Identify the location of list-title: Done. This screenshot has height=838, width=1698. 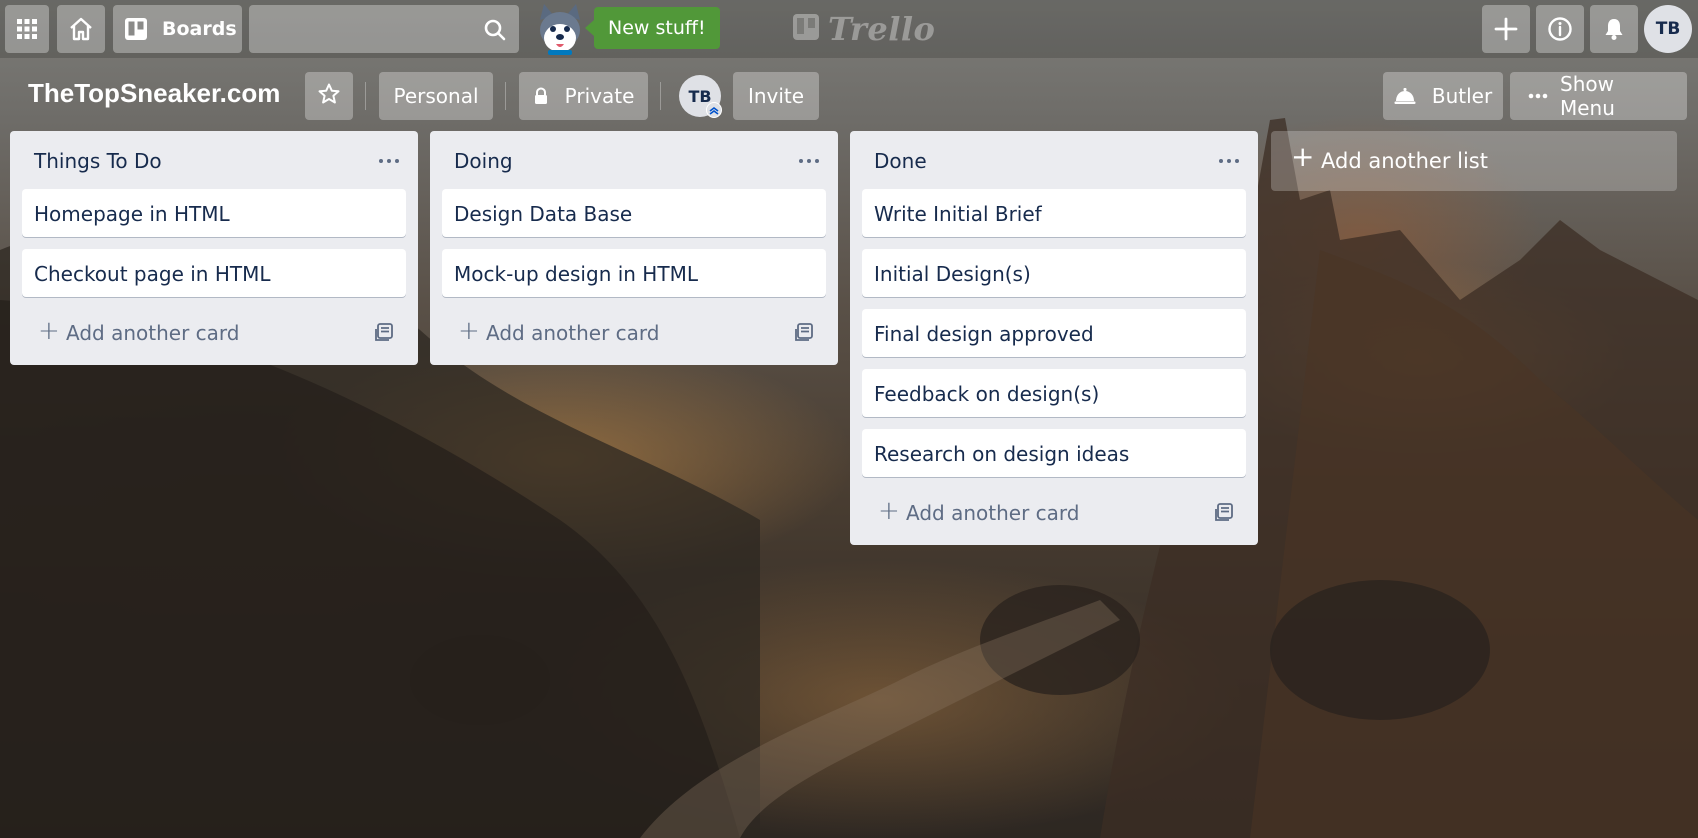
(900, 161).